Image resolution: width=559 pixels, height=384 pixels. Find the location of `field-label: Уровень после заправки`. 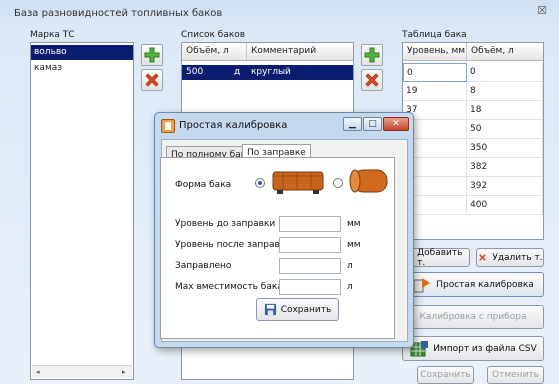

field-label: Уровень после заправки is located at coordinates (233, 245).